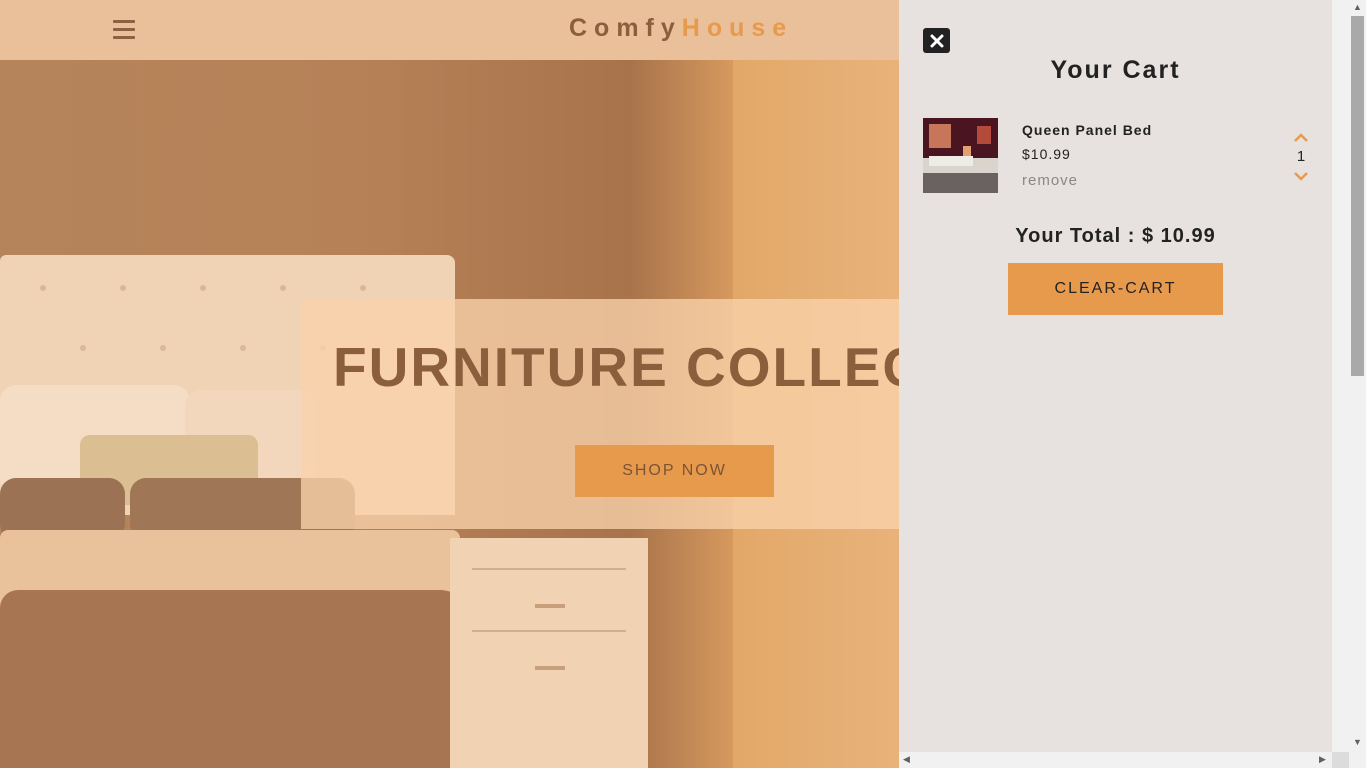 This screenshot has width=1366, height=768. What do you see at coordinates (1115, 760) in the screenshot?
I see `cart-horizontal-scrollbar: ◀ ▶` at bounding box center [1115, 760].